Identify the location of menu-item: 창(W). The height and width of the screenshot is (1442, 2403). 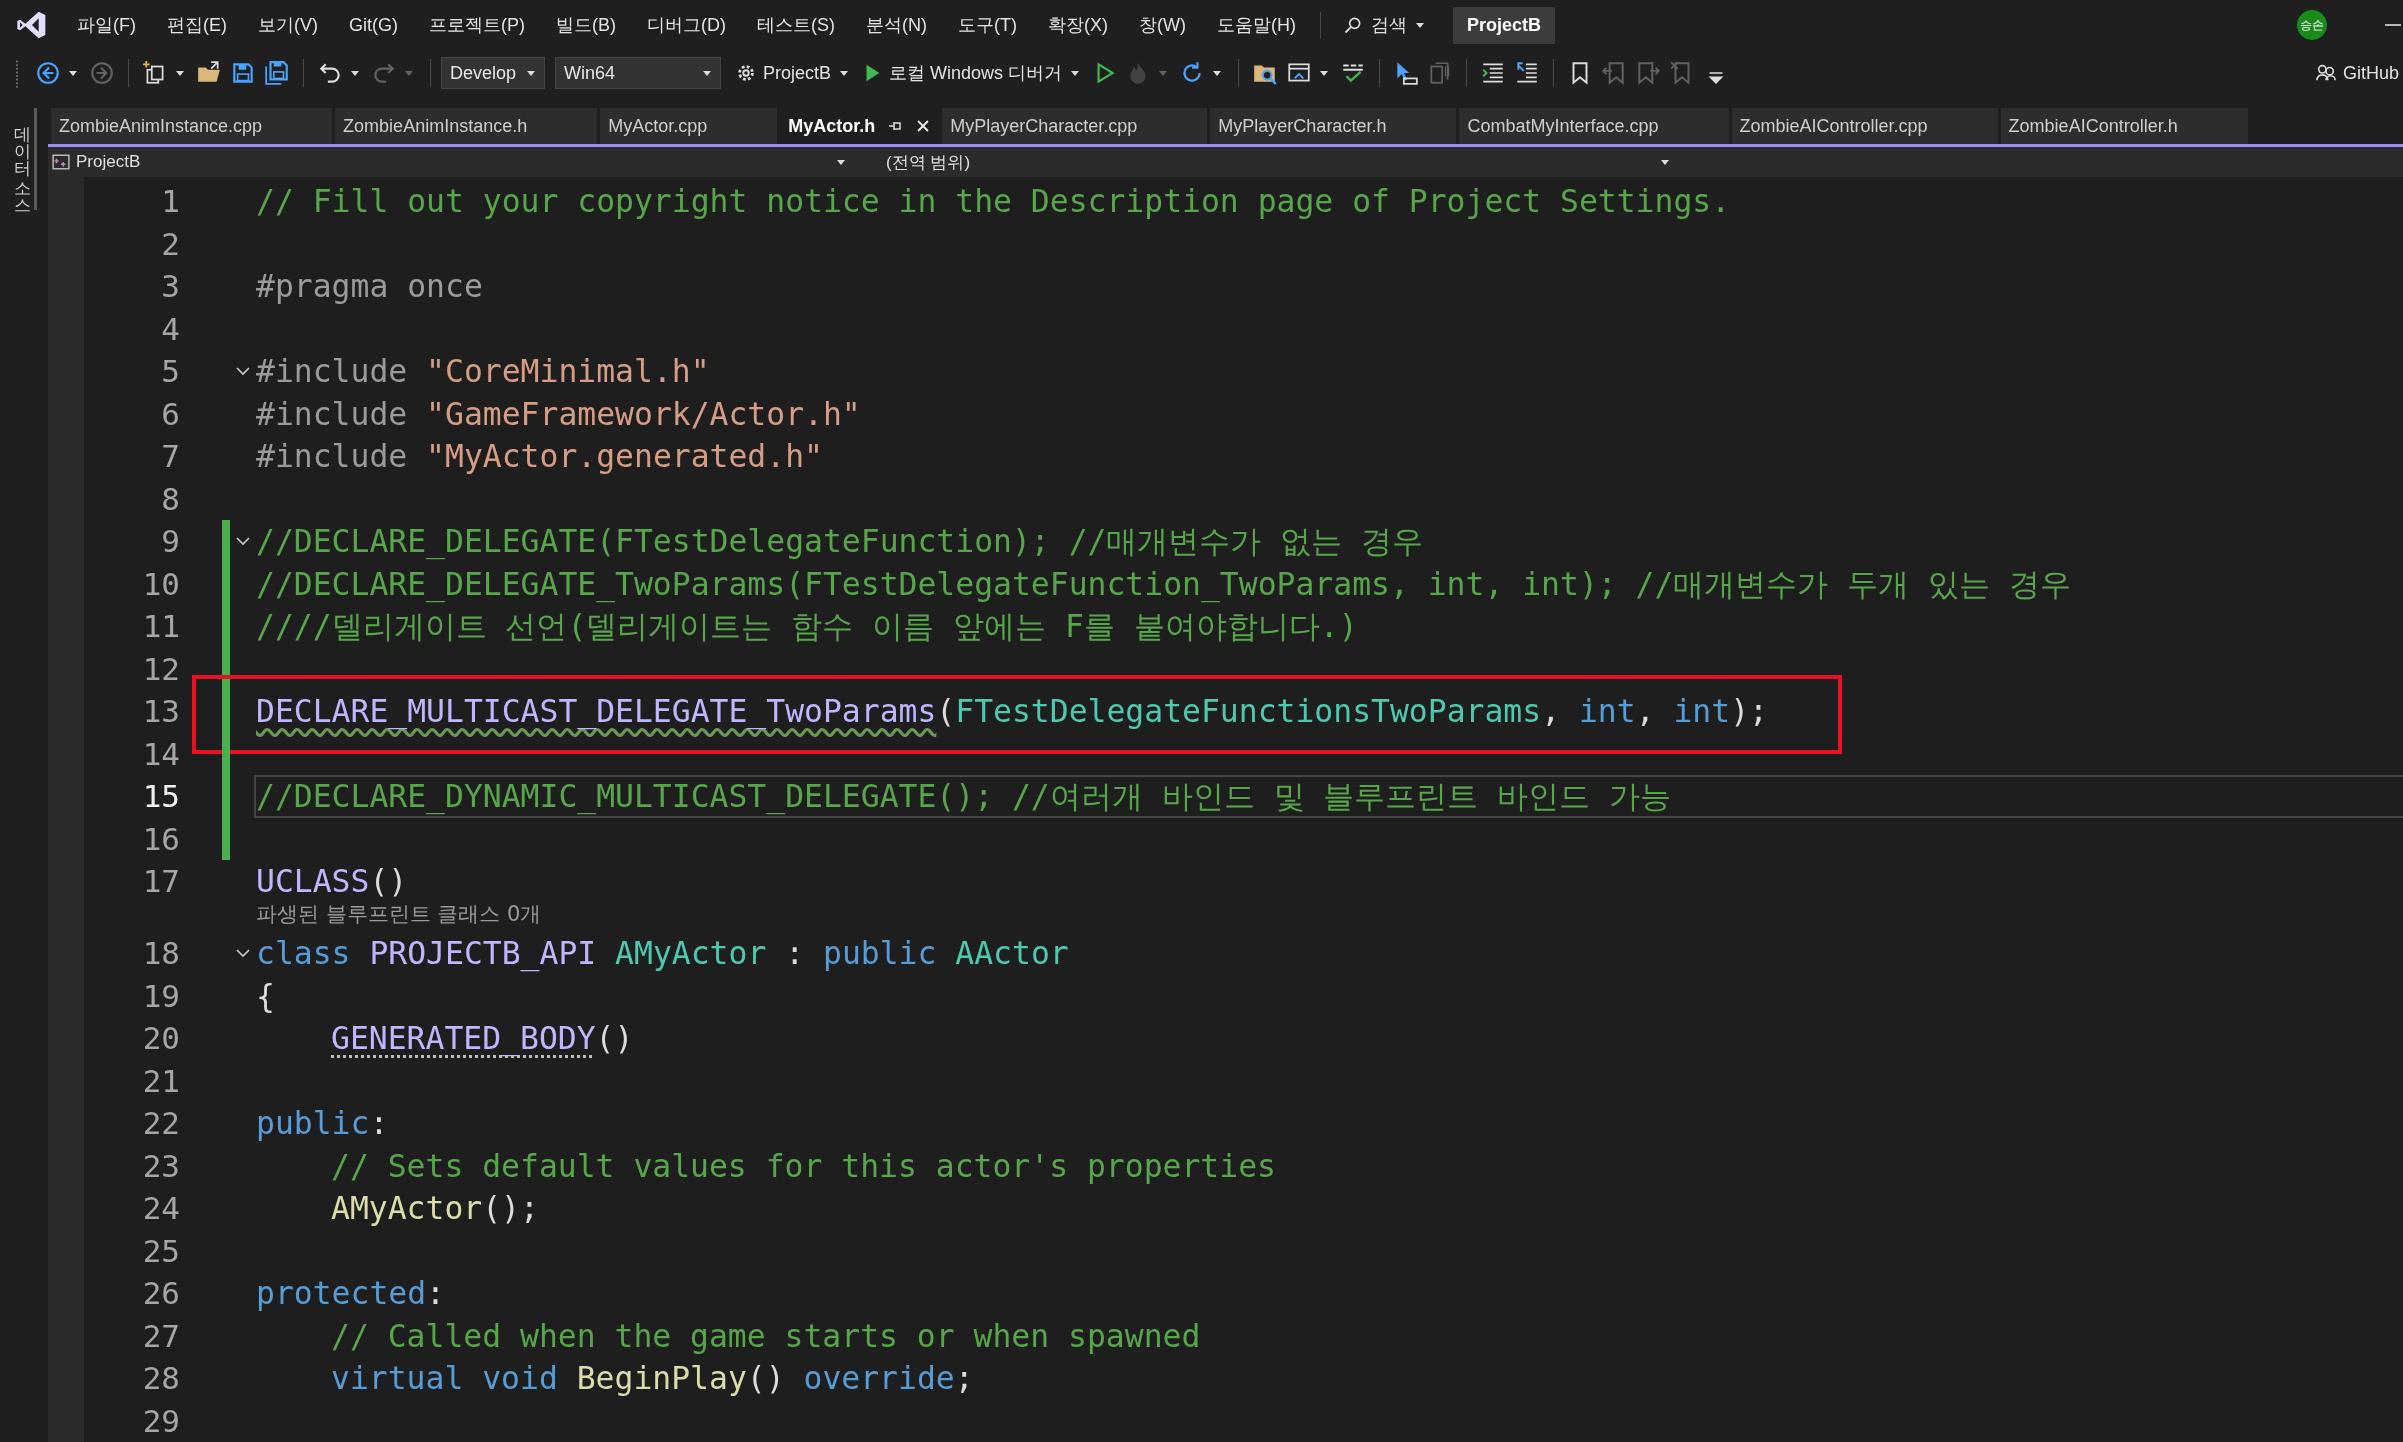
(1162, 25).